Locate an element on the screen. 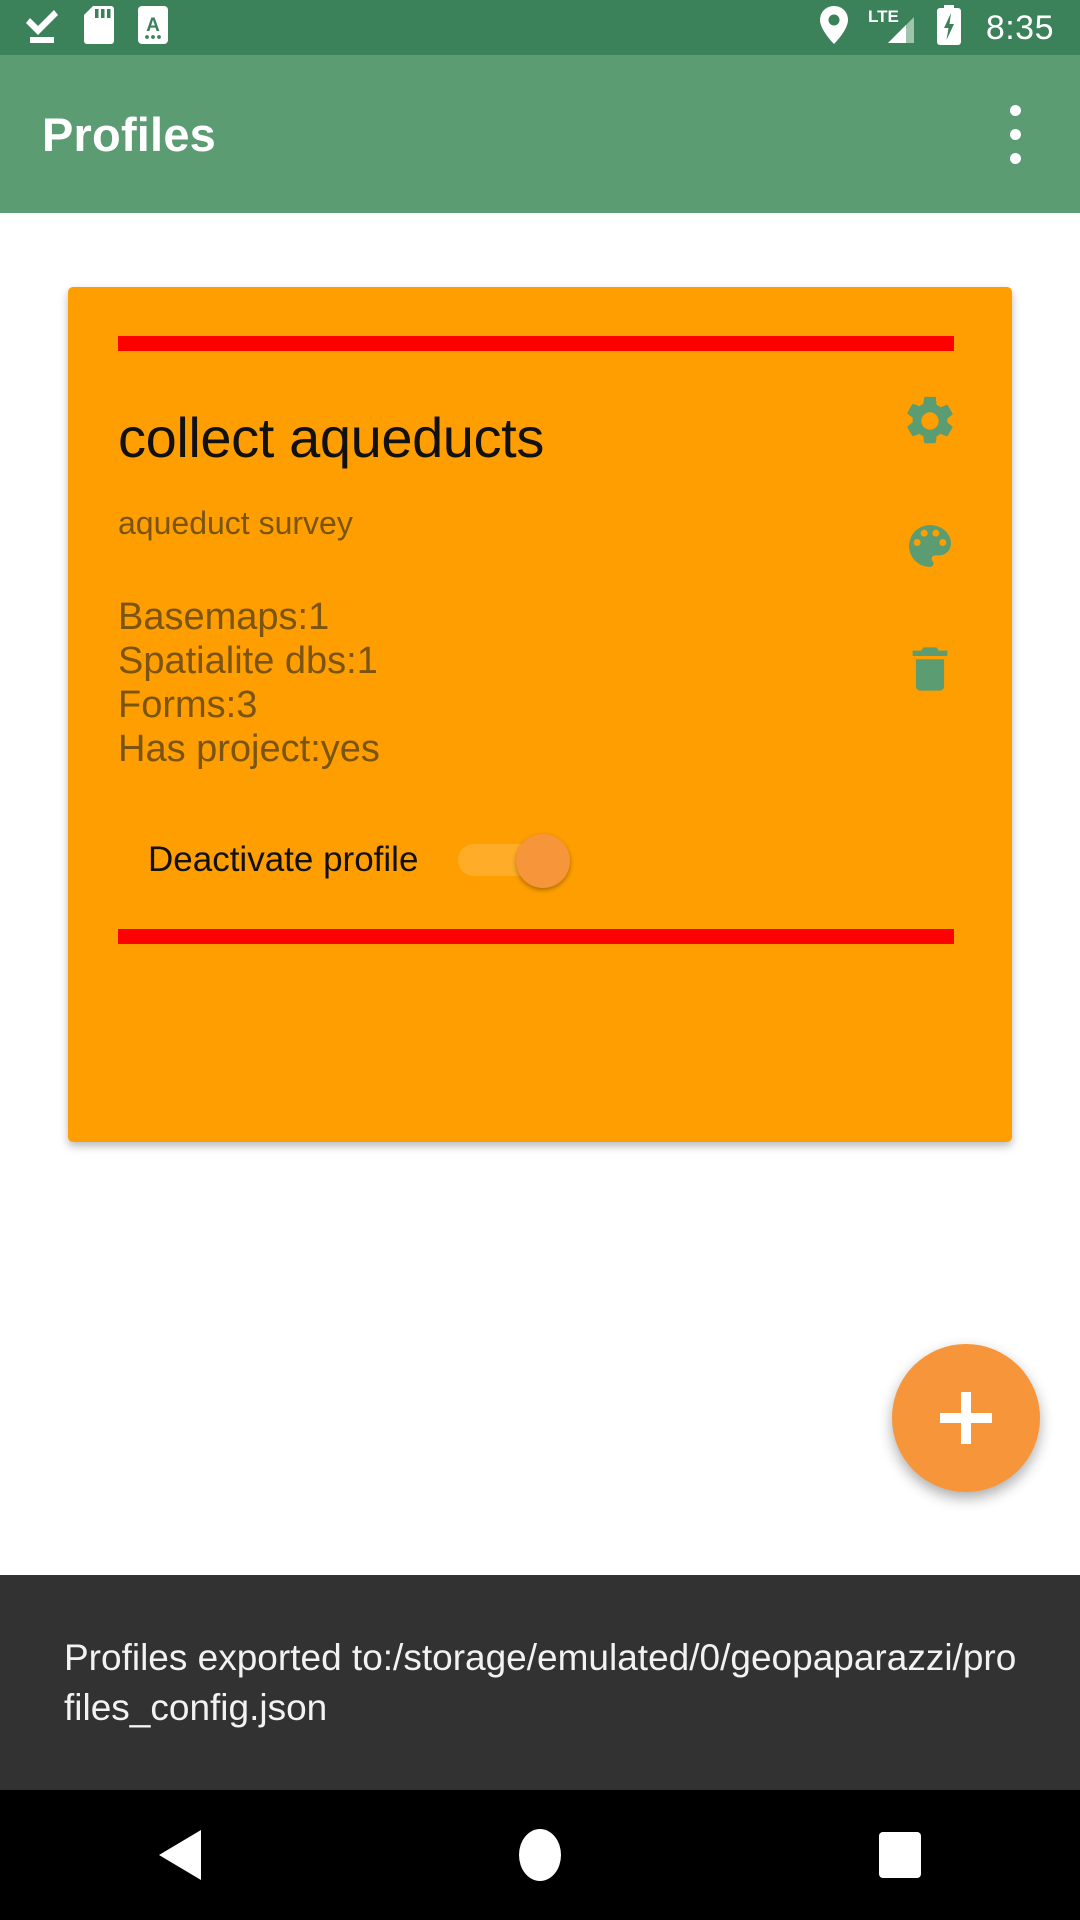 This screenshot has height=1920, width=1080. status-bar-right-icons: LTE 8:35 is located at coordinates (936, 27).